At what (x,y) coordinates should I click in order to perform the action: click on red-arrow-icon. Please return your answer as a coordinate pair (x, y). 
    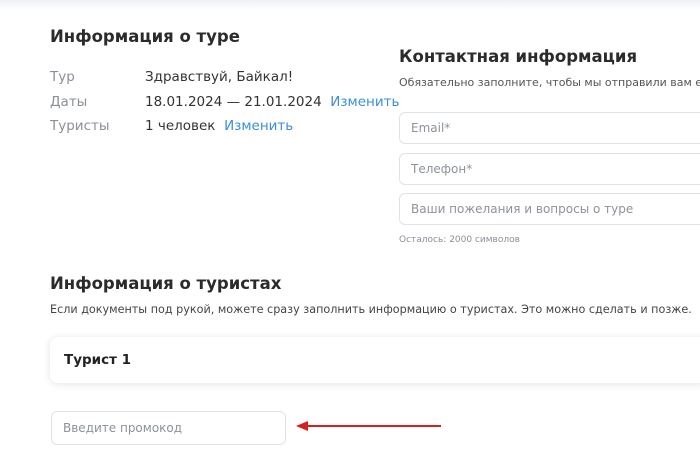
    Looking at the image, I should click on (368, 426).